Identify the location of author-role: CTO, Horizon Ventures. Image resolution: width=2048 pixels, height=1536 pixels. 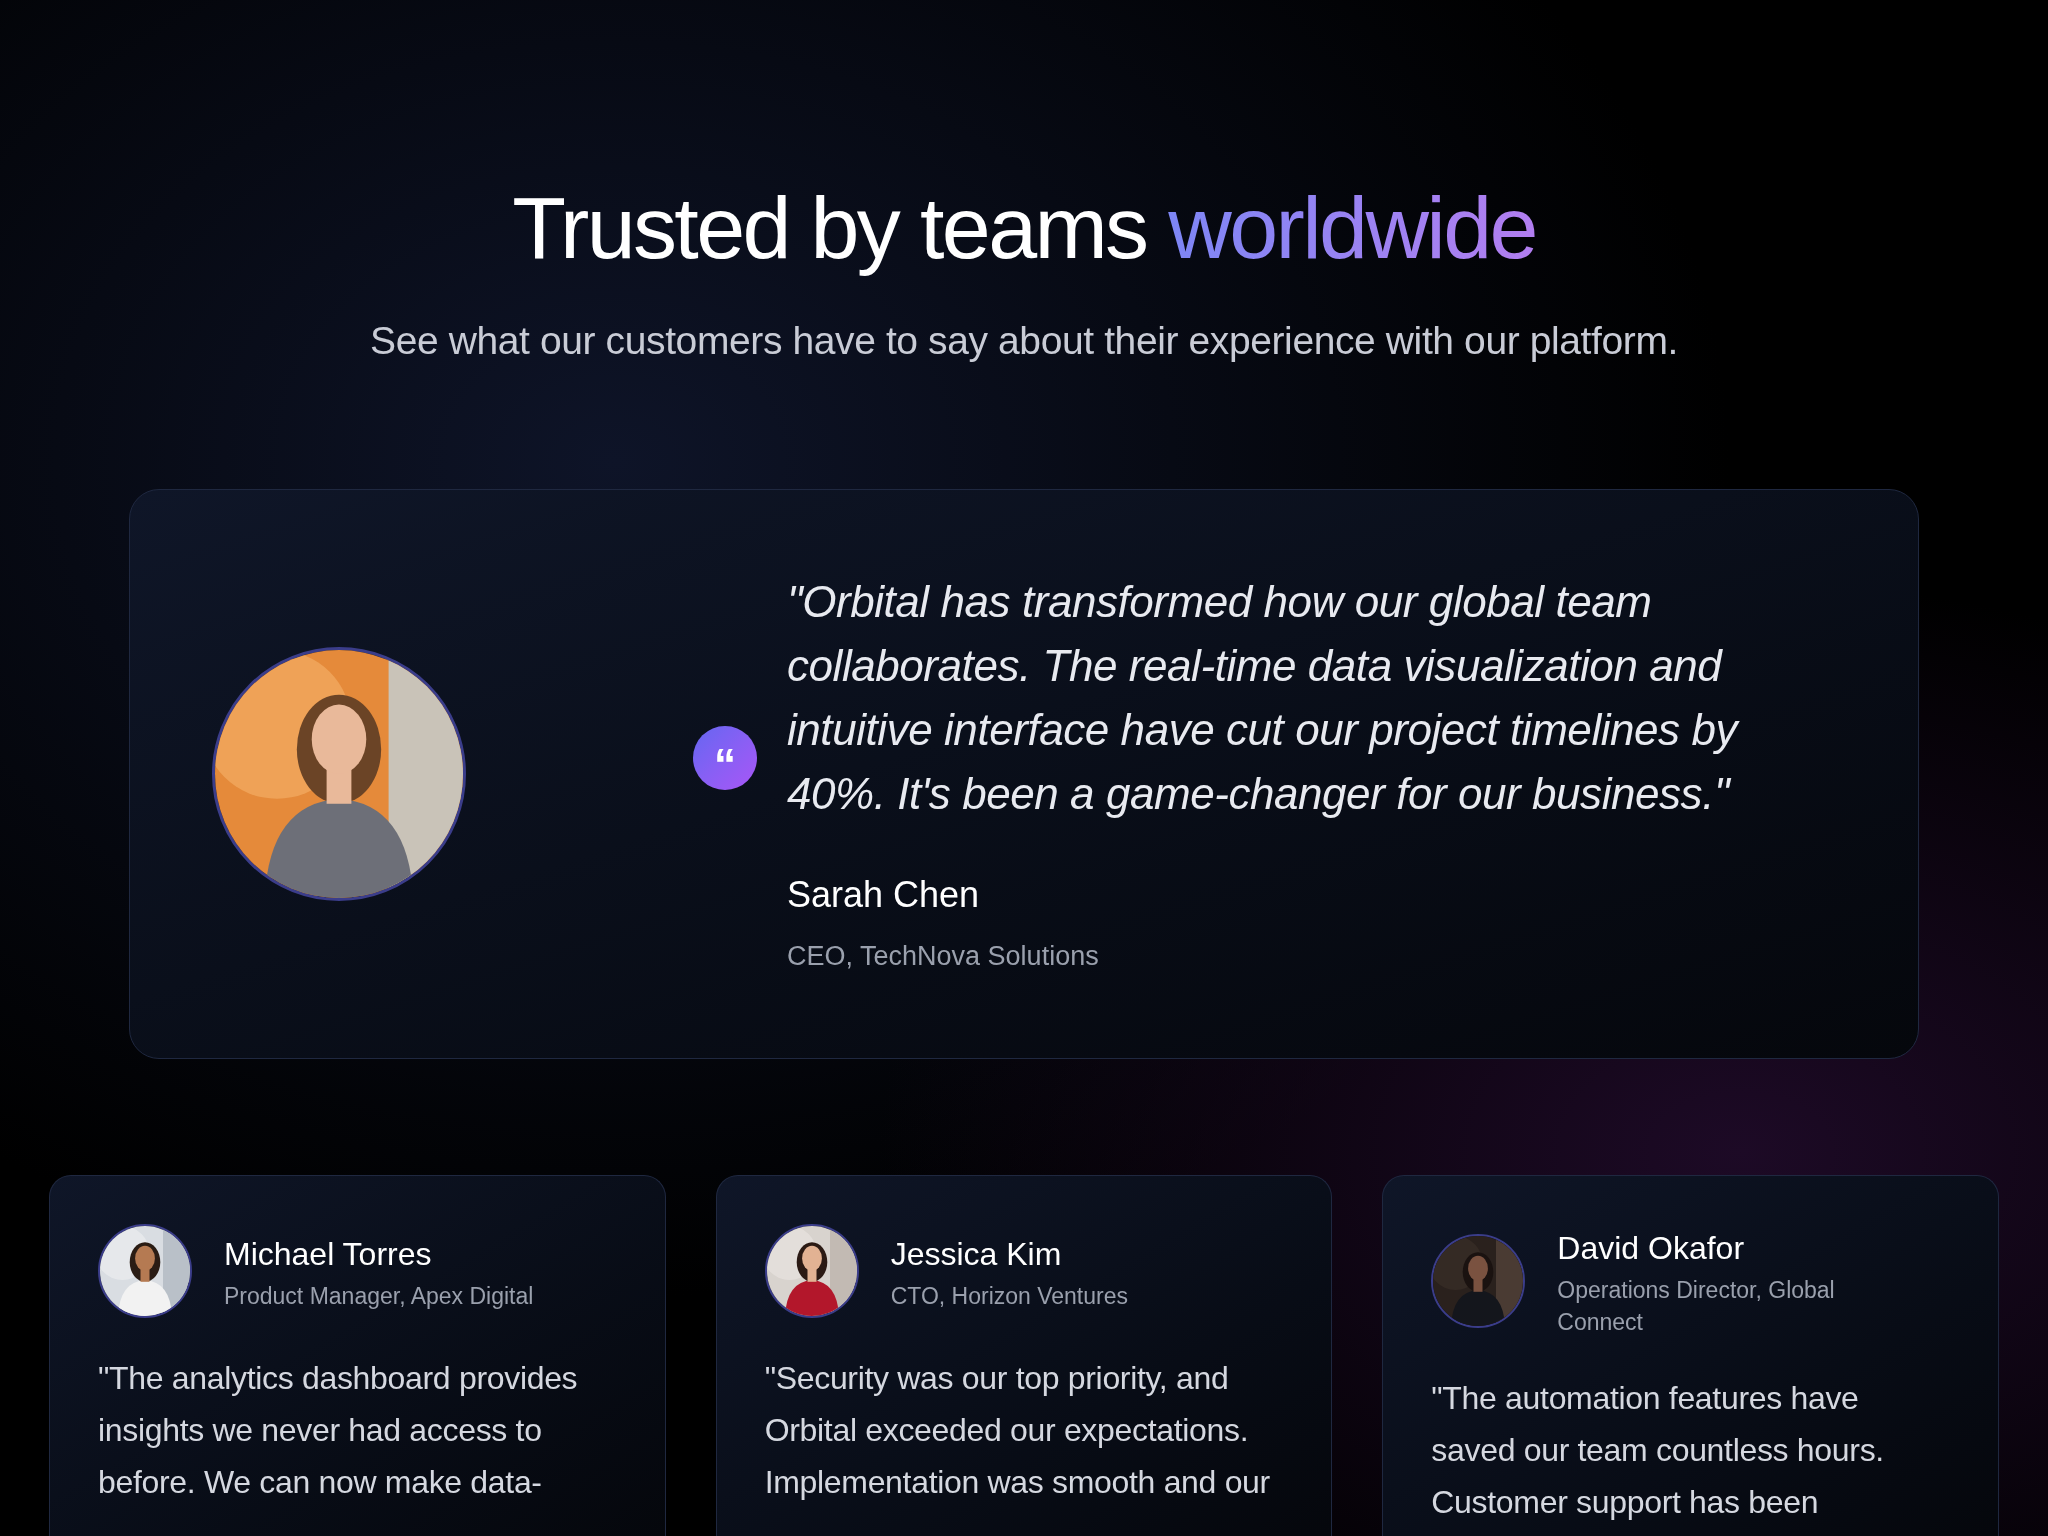
(1009, 1296).